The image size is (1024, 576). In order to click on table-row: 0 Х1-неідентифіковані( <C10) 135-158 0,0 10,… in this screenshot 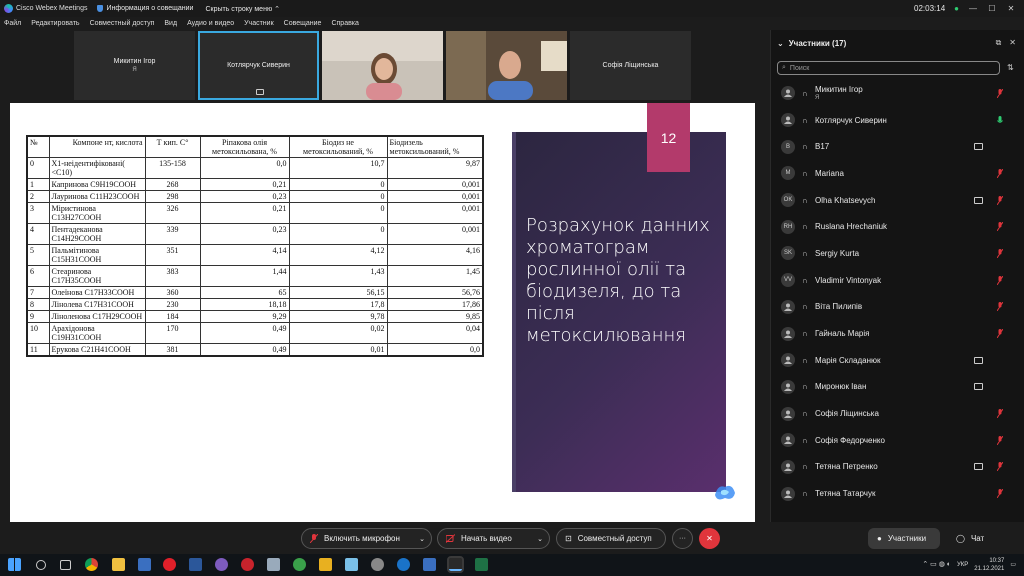, I will do `click(255, 168)`.